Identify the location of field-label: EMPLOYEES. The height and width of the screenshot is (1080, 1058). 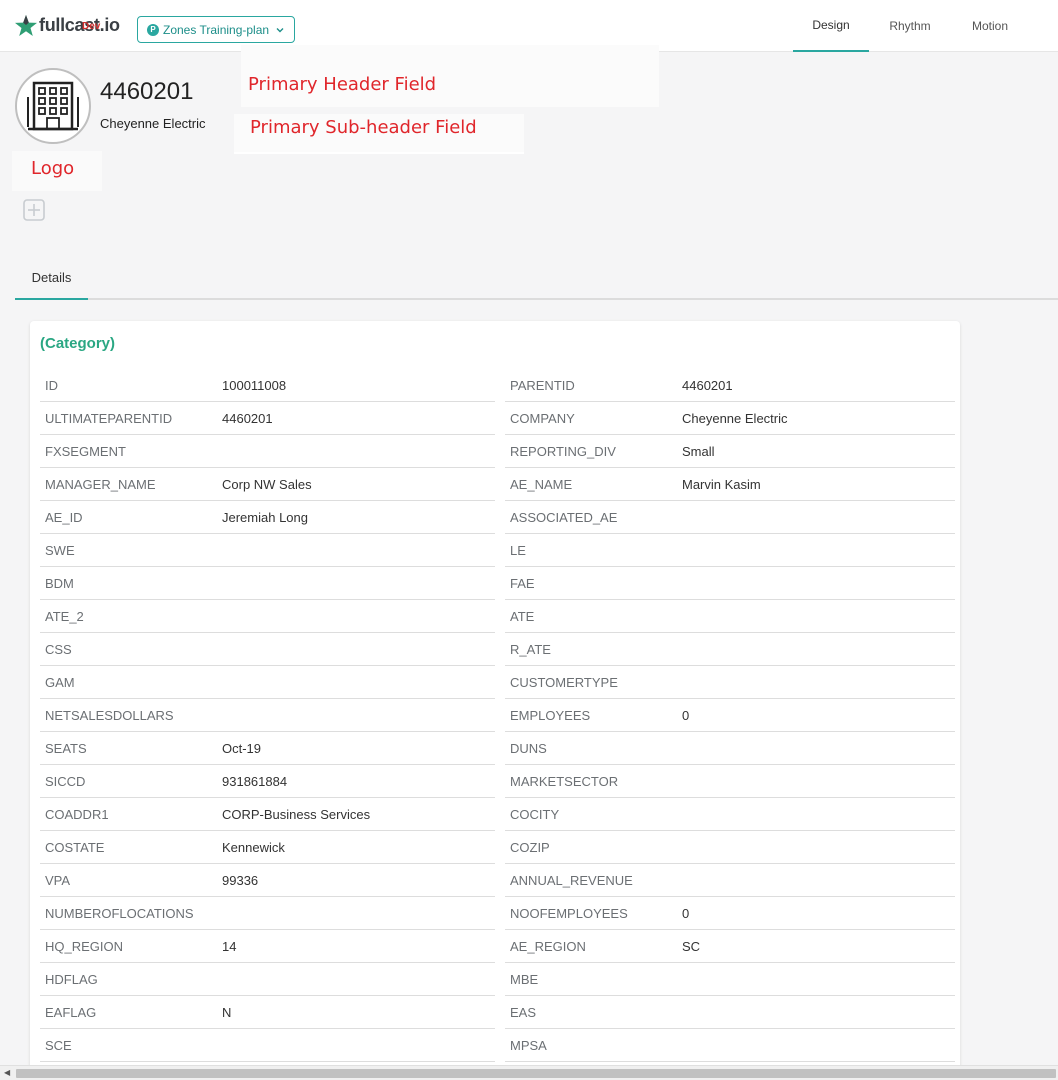
(550, 715).